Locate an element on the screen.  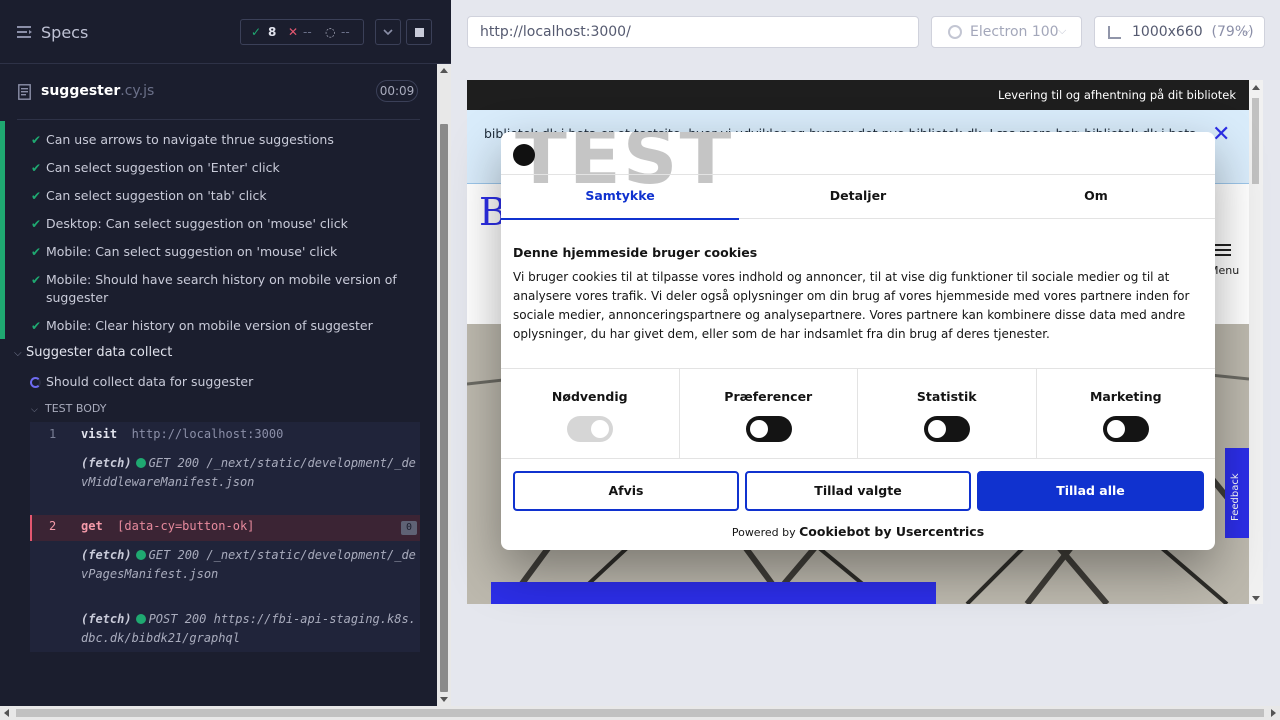
command-arg: [data-cy=button-ok] is located at coordinates (186, 526).